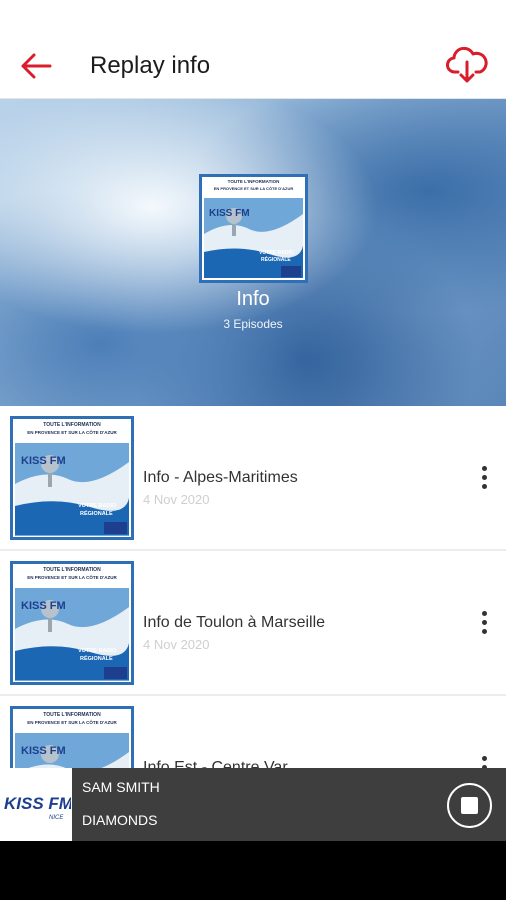 The image size is (506, 900). I want to click on station-logo-text: KISS FM, so click(37, 803).